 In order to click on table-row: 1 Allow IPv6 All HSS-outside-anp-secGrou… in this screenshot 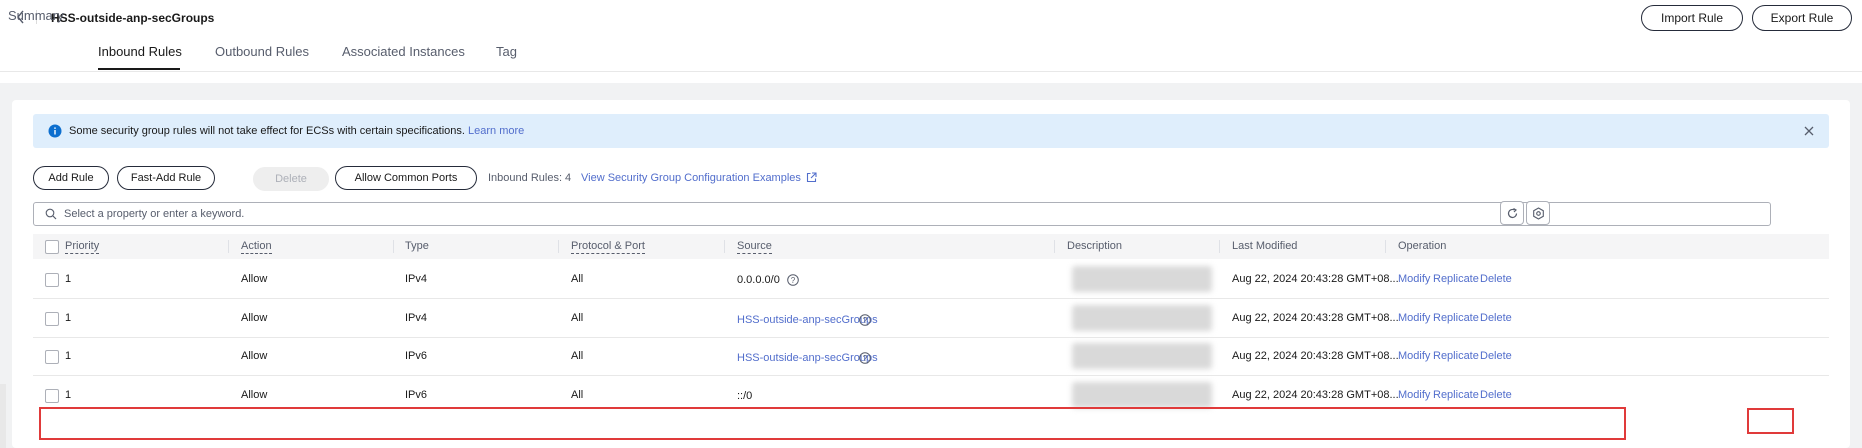, I will do `click(931, 356)`.